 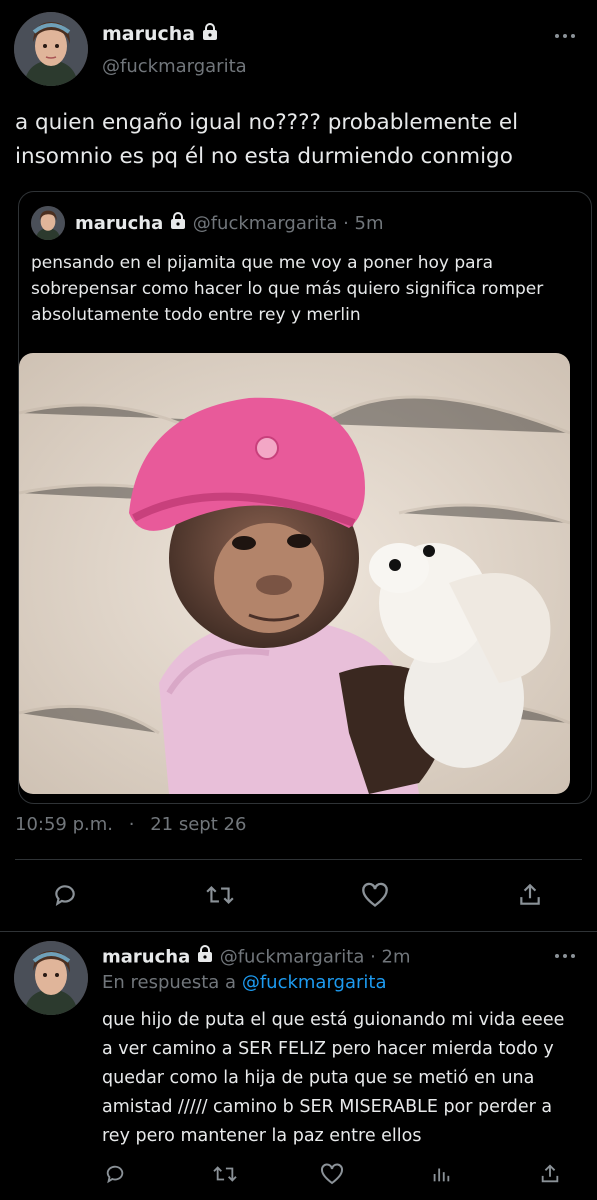 What do you see at coordinates (363, 223) in the screenshot?
I see `quoted-time-ago: · 5m` at bounding box center [363, 223].